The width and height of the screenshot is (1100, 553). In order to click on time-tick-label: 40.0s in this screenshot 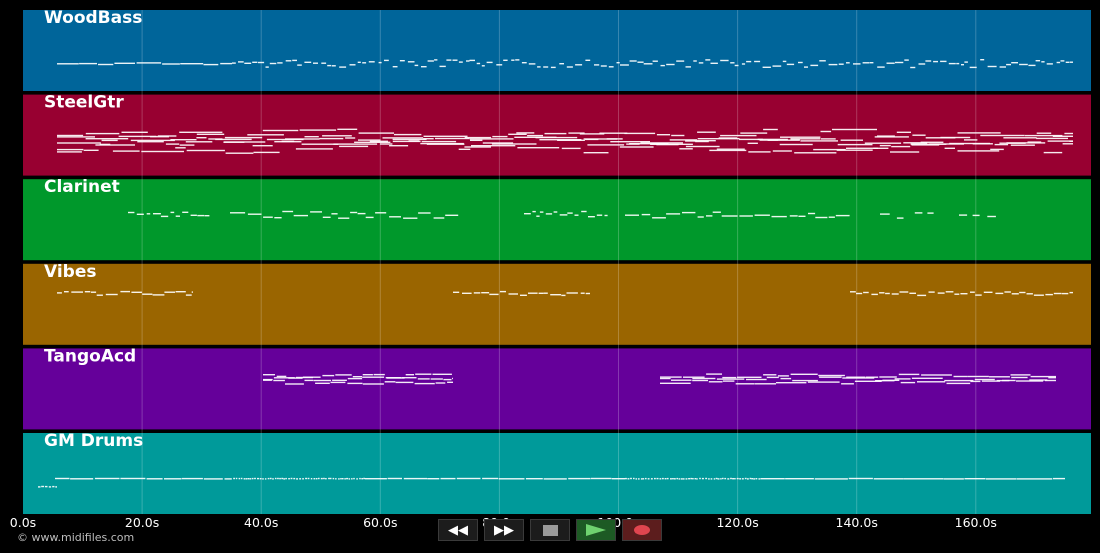, I will do `click(261, 522)`.